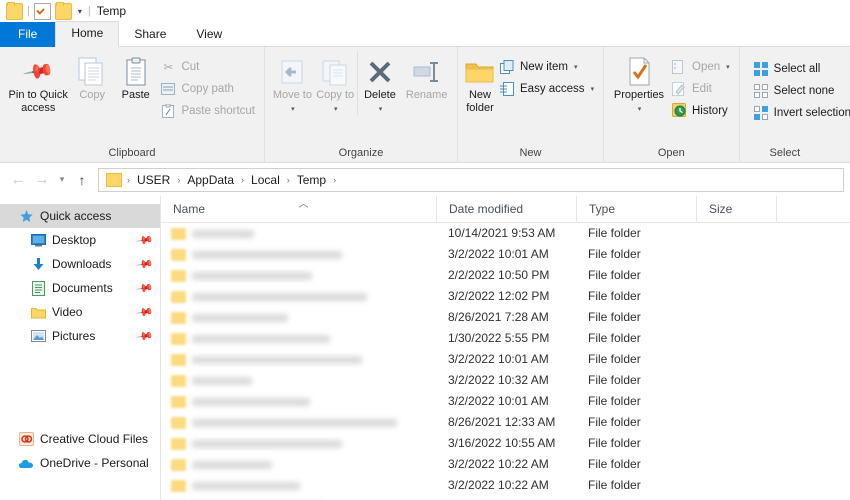  I want to click on paste-button: Paste, so click(136, 76).